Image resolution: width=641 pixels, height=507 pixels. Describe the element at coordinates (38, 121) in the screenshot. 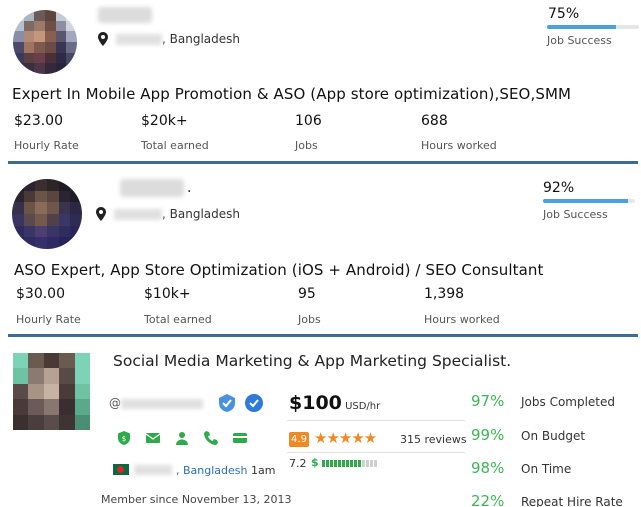

I see `hourly-rate-value: $23.00` at that location.